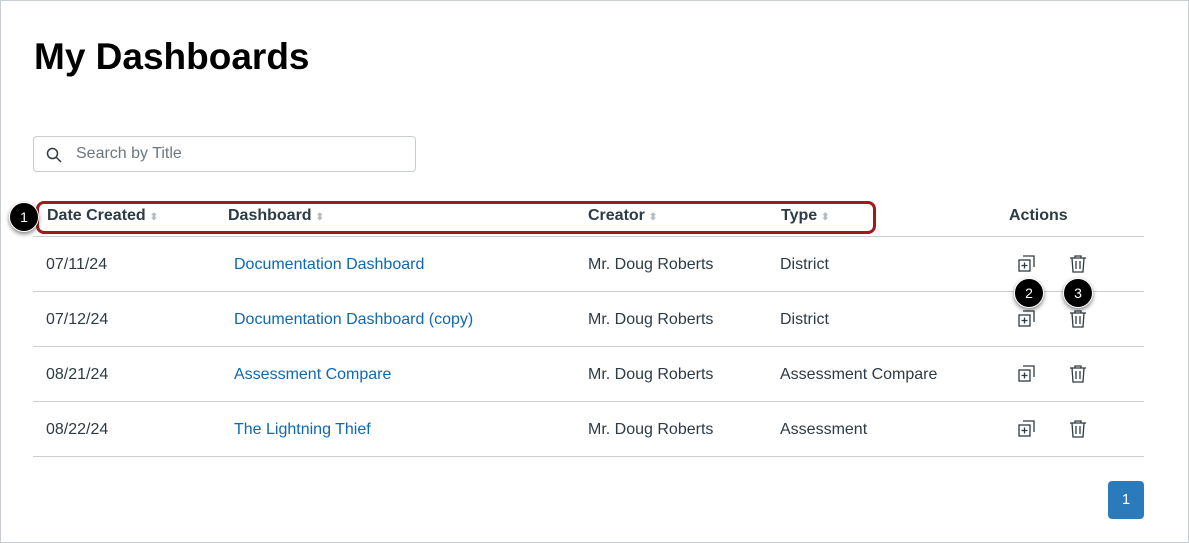 The image size is (1189, 543). I want to click on header-highlight, so click(456, 217).